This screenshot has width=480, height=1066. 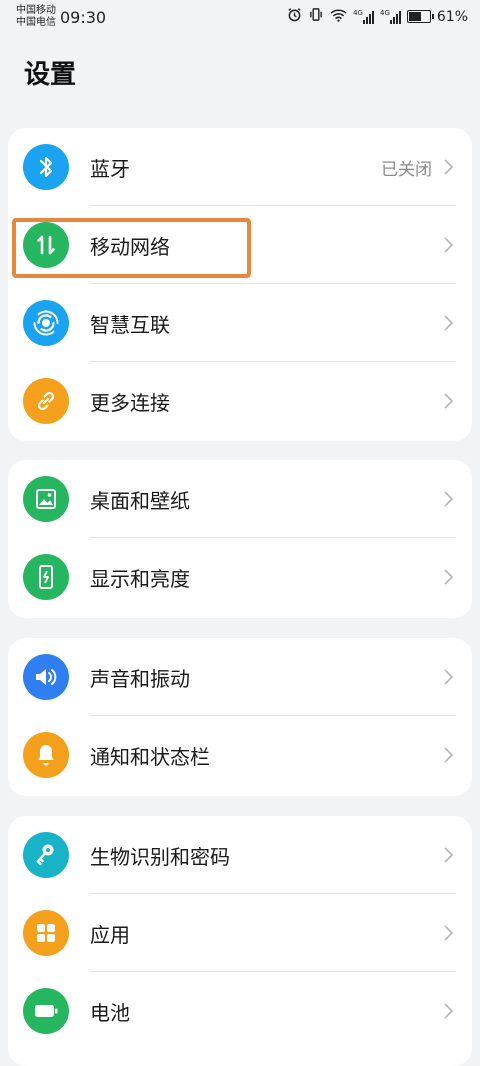 I want to click on page-title: 设置, so click(x=50, y=75).